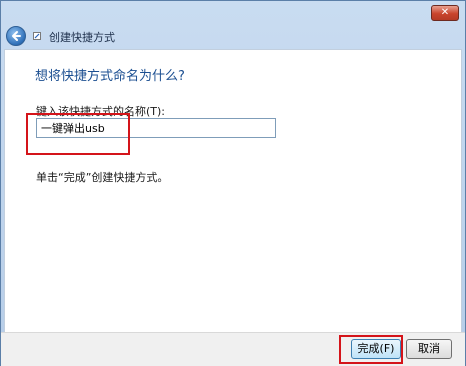 The image size is (466, 366). What do you see at coordinates (82, 37) in the screenshot?
I see `wizard-title: 创建快捷方式` at bounding box center [82, 37].